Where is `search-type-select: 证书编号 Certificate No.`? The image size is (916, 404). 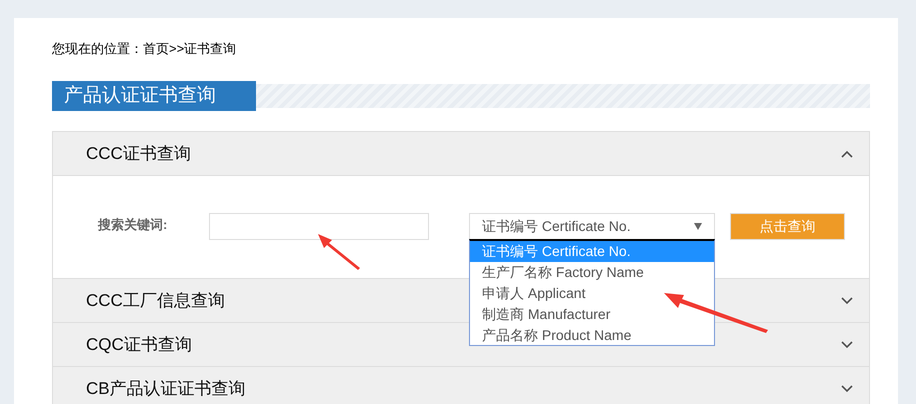 search-type-select: 证书编号 Certificate No. is located at coordinates (592, 226).